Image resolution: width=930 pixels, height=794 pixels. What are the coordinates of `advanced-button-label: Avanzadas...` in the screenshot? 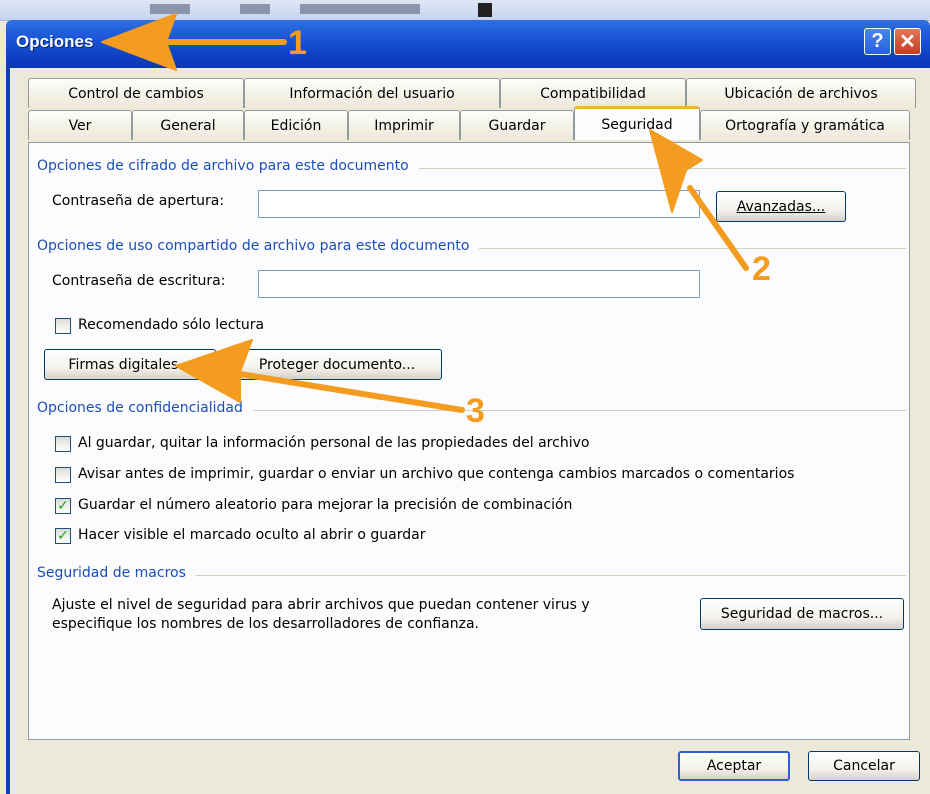 It's located at (781, 206).